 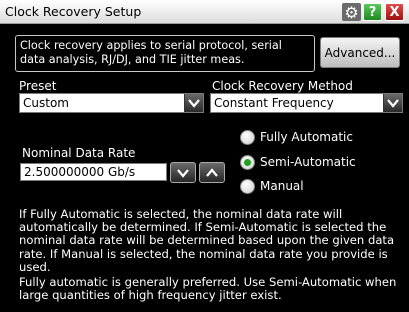 I want to click on close-button: X, so click(x=394, y=12).